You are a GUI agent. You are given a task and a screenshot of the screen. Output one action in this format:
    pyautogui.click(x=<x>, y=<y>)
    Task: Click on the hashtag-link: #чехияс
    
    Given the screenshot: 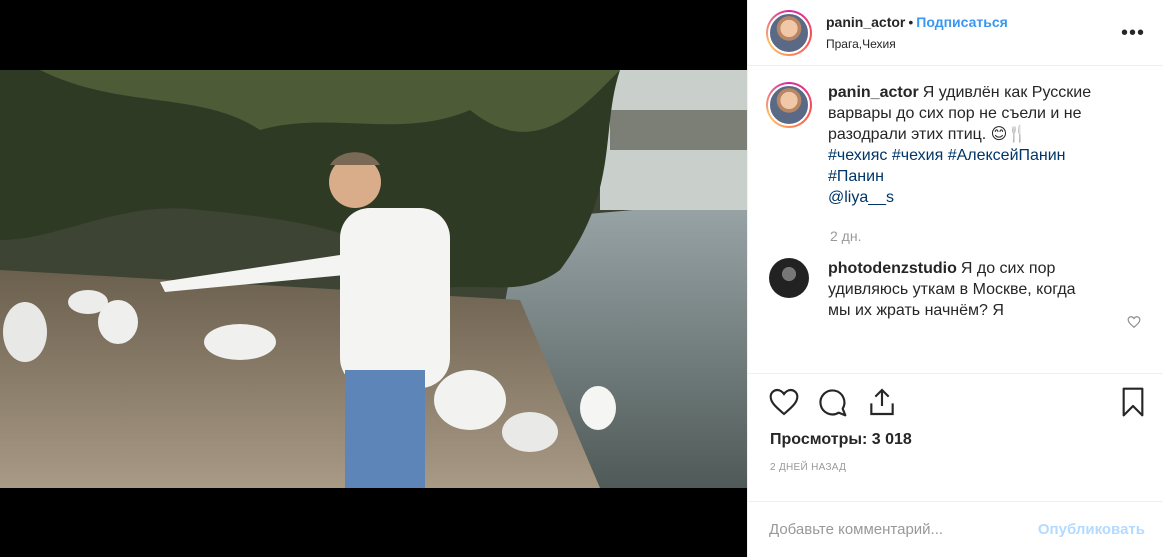 What is the action you would take?
    pyautogui.click(x=857, y=155)
    